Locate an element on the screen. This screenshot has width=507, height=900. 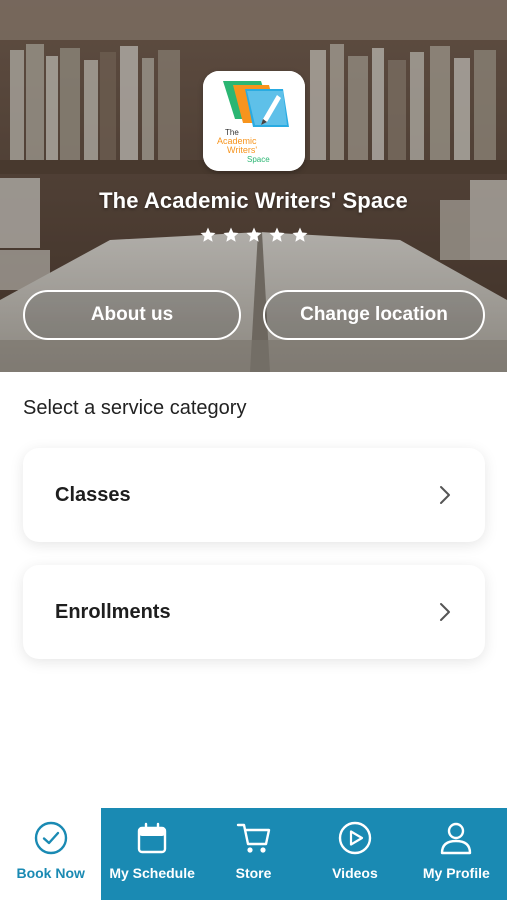
tab-label: Store is located at coordinates (253, 873).